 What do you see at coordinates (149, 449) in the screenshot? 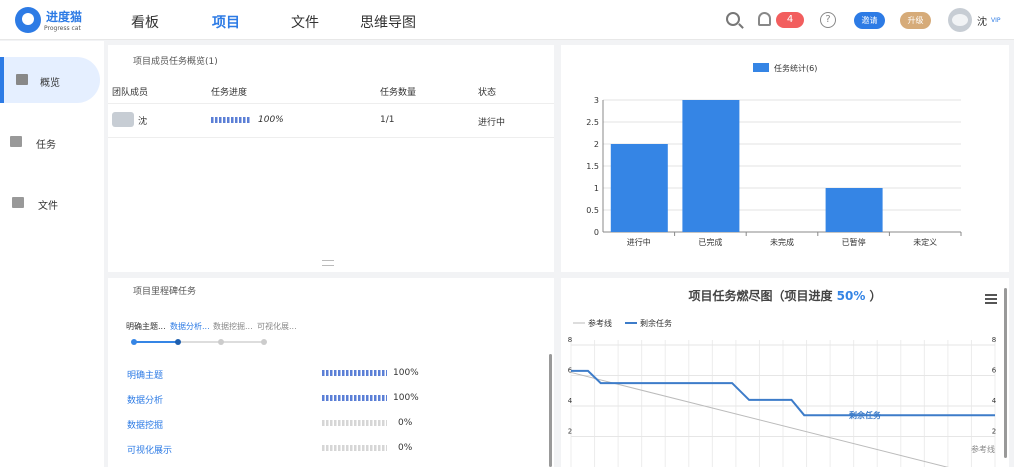
I see `milestone-label: 可视化展示` at bounding box center [149, 449].